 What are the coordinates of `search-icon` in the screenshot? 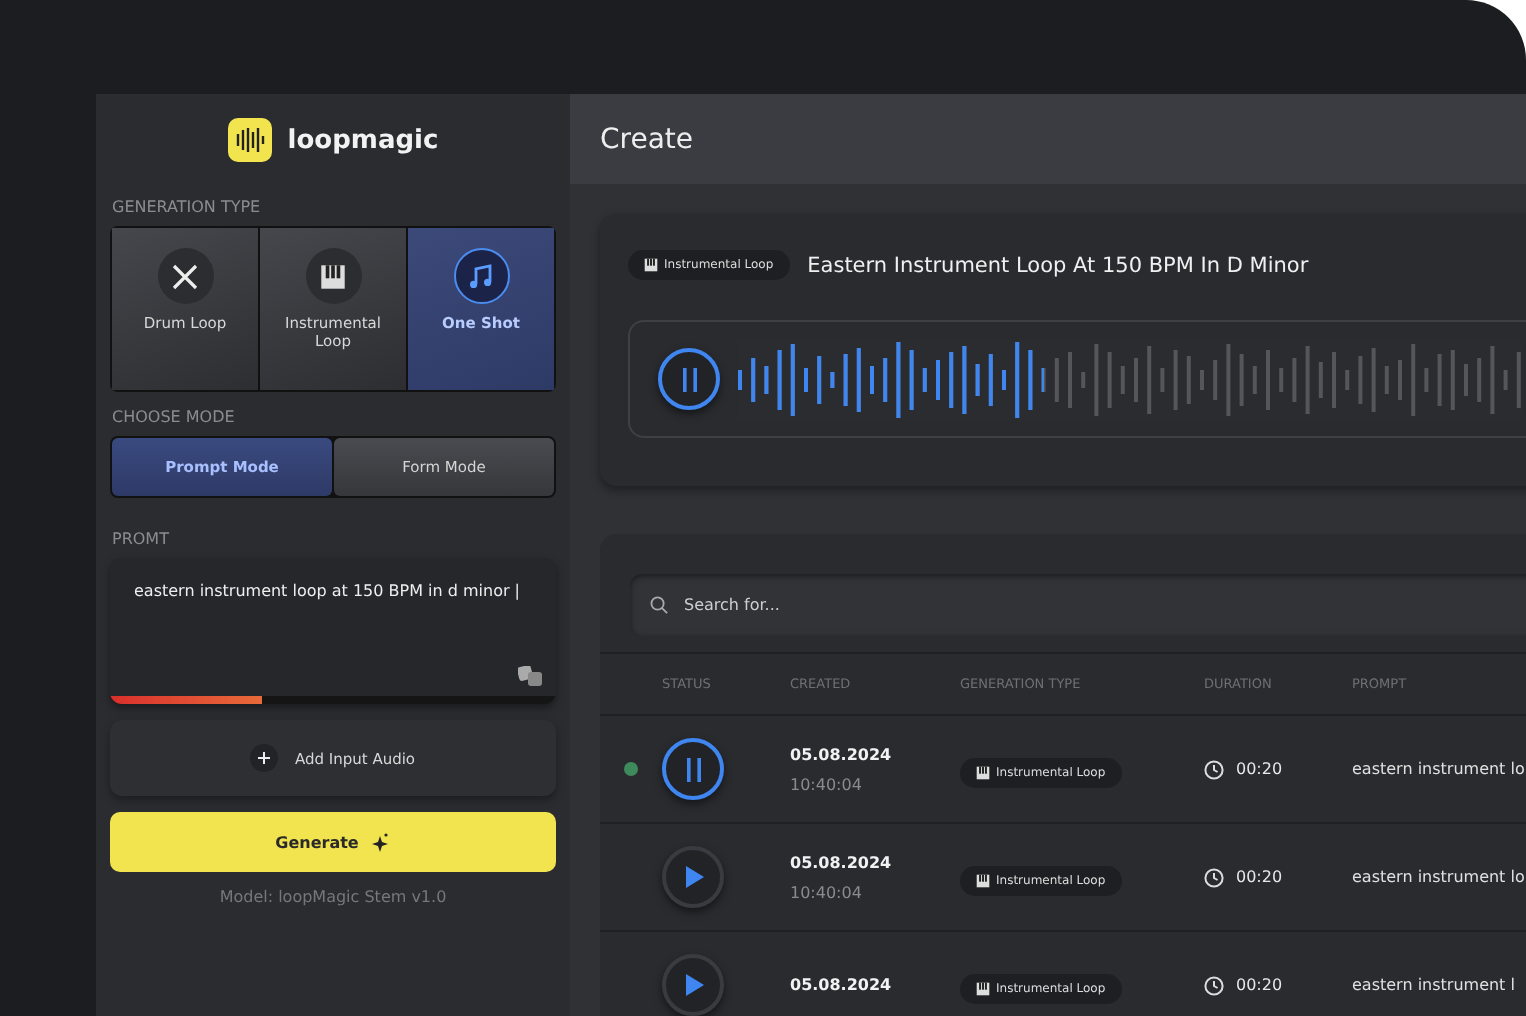 It's located at (659, 605).